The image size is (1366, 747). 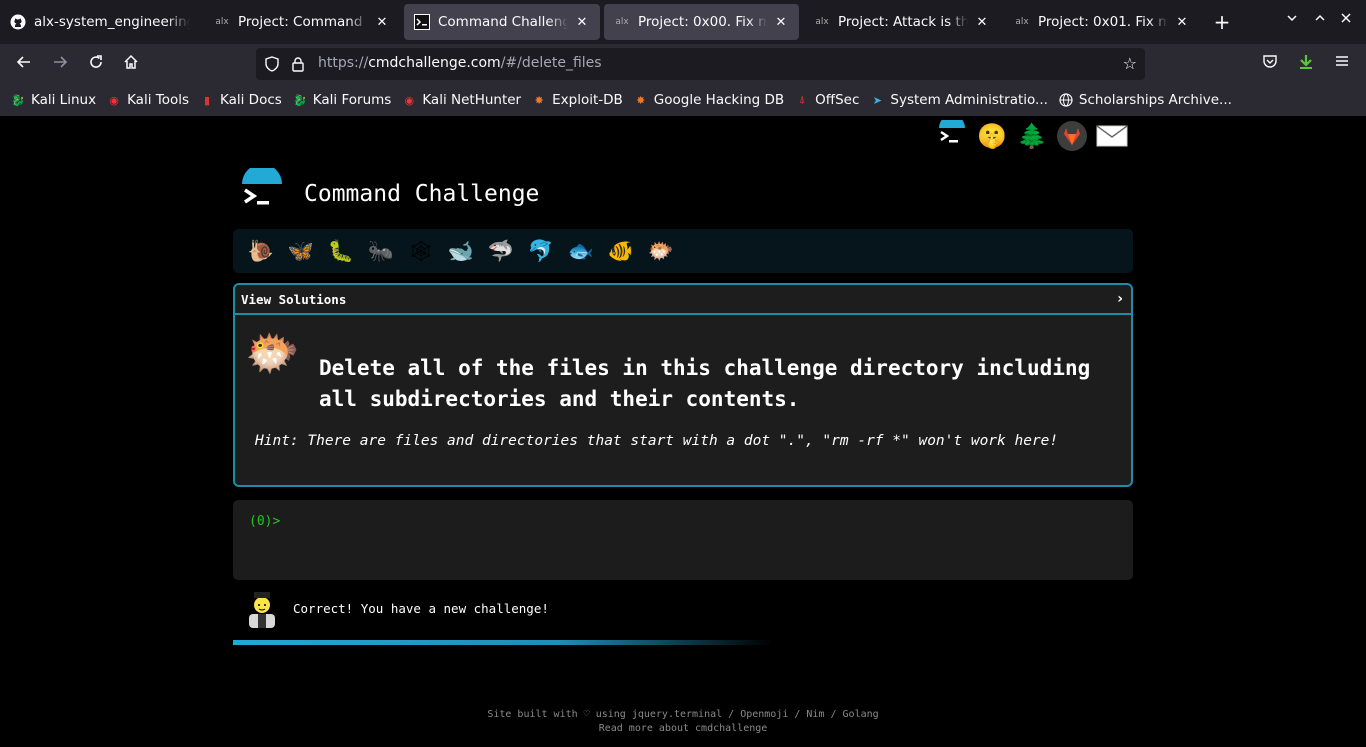 I want to click on url-text: https://cmdchallenge.com/#/delete_files, so click(x=460, y=63).